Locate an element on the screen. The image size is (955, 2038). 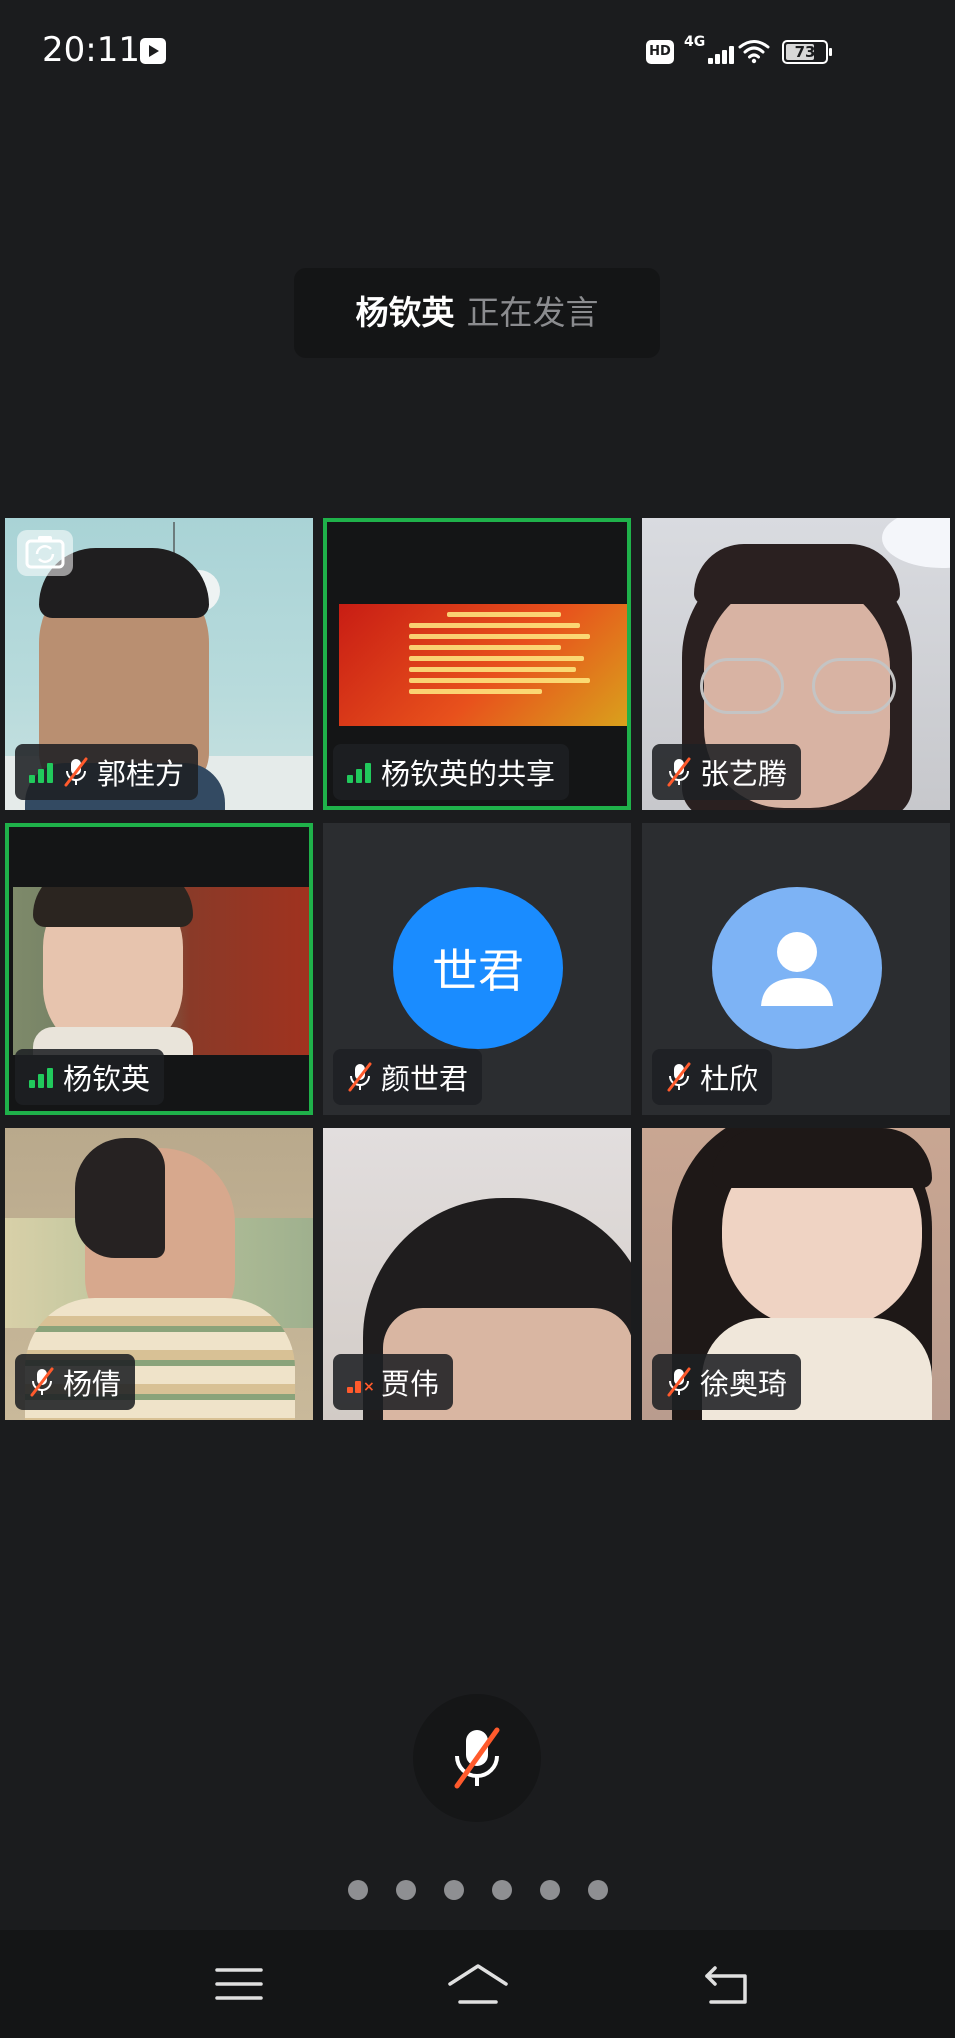
back-icon is located at coordinates (729, 1984).